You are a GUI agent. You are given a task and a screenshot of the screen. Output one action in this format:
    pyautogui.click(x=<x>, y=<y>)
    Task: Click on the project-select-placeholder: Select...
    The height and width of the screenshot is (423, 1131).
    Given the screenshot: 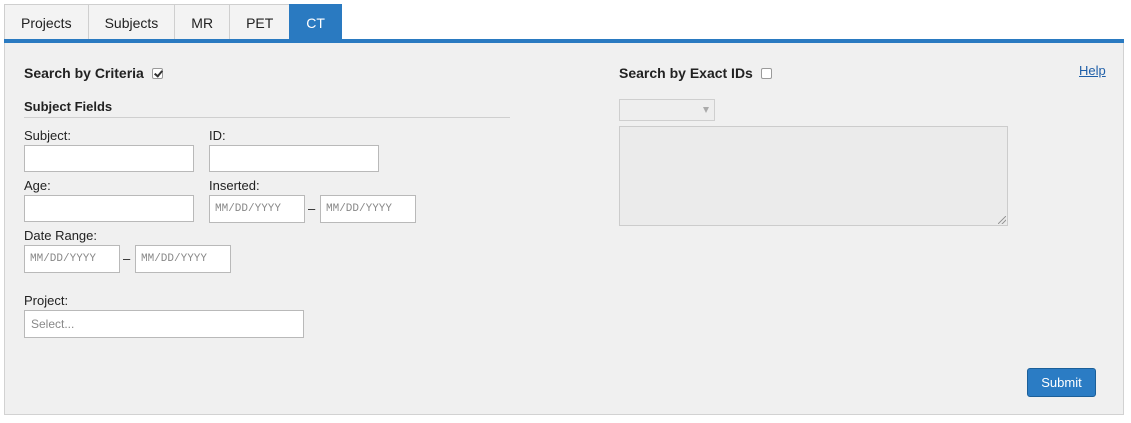 What is the action you would take?
    pyautogui.click(x=53, y=324)
    